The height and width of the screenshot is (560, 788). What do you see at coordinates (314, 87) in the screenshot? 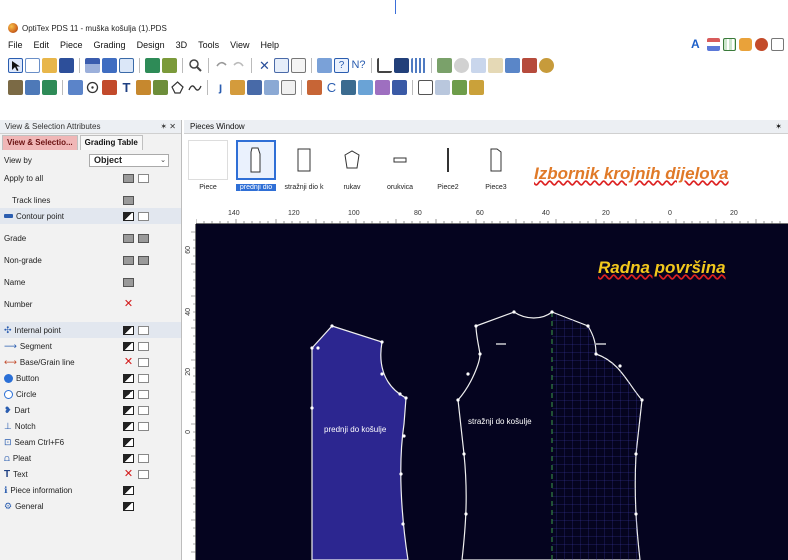
I see `grade-edit-icon` at bounding box center [314, 87].